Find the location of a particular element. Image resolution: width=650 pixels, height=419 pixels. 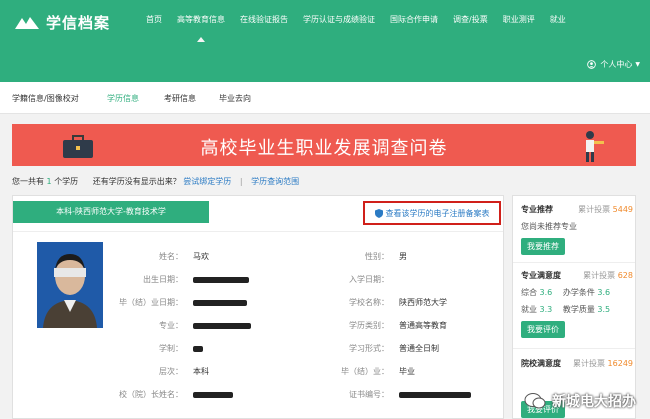

field-value: 陕西师范大学 is located at coordinates (423, 302).